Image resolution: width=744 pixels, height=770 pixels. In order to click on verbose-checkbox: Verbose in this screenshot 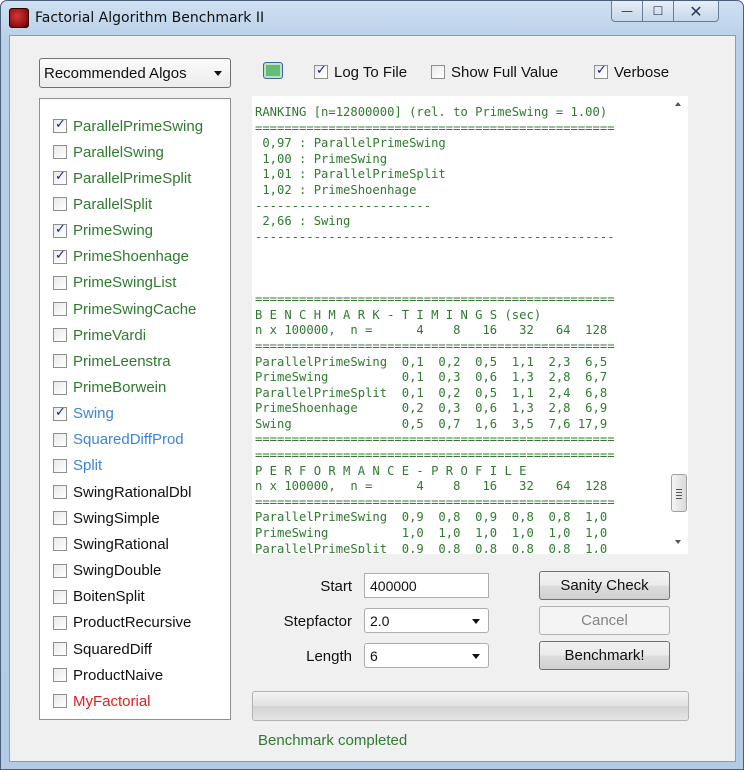, I will do `click(631, 72)`.